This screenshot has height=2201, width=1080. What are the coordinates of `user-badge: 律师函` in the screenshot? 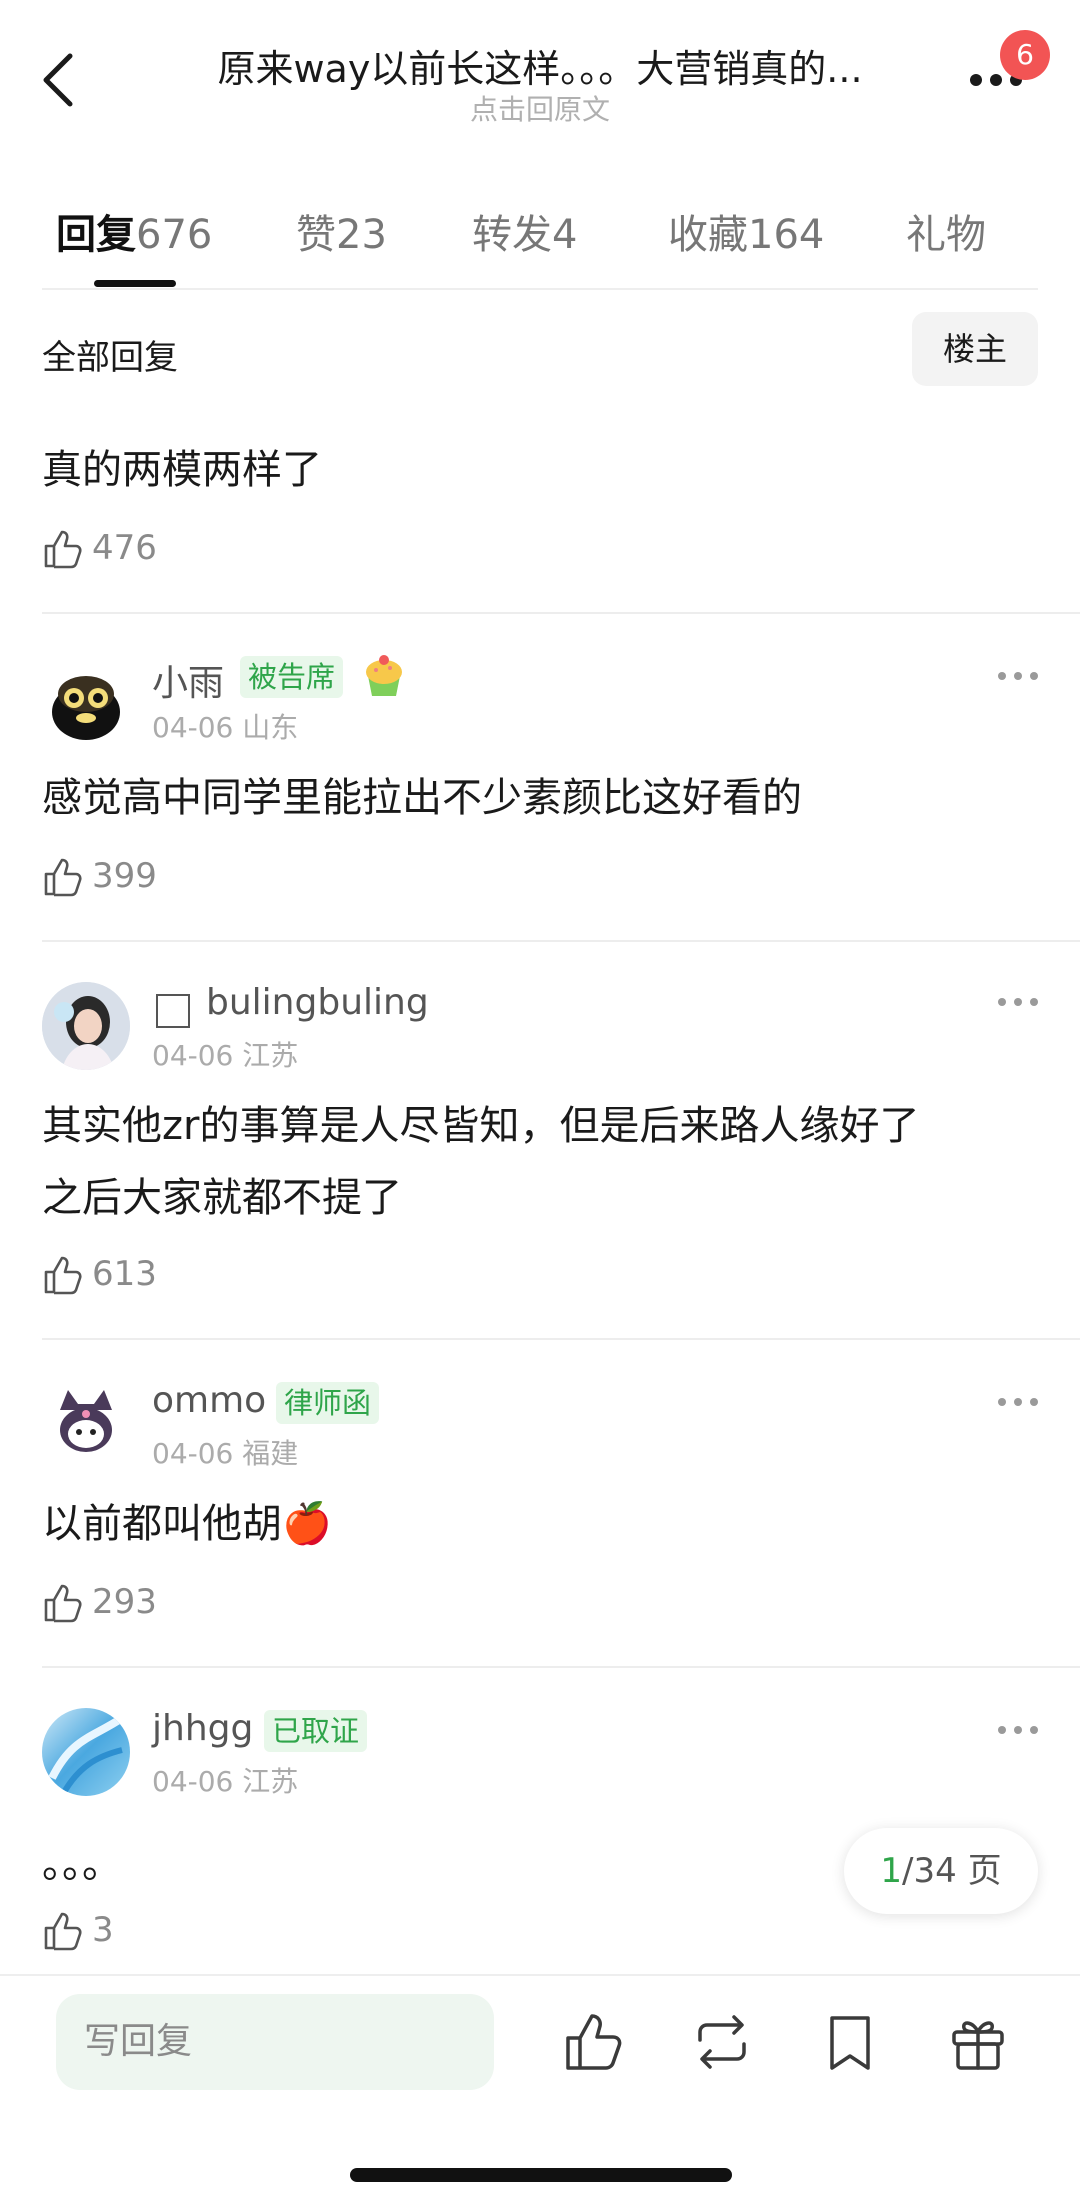 It's located at (328, 1403).